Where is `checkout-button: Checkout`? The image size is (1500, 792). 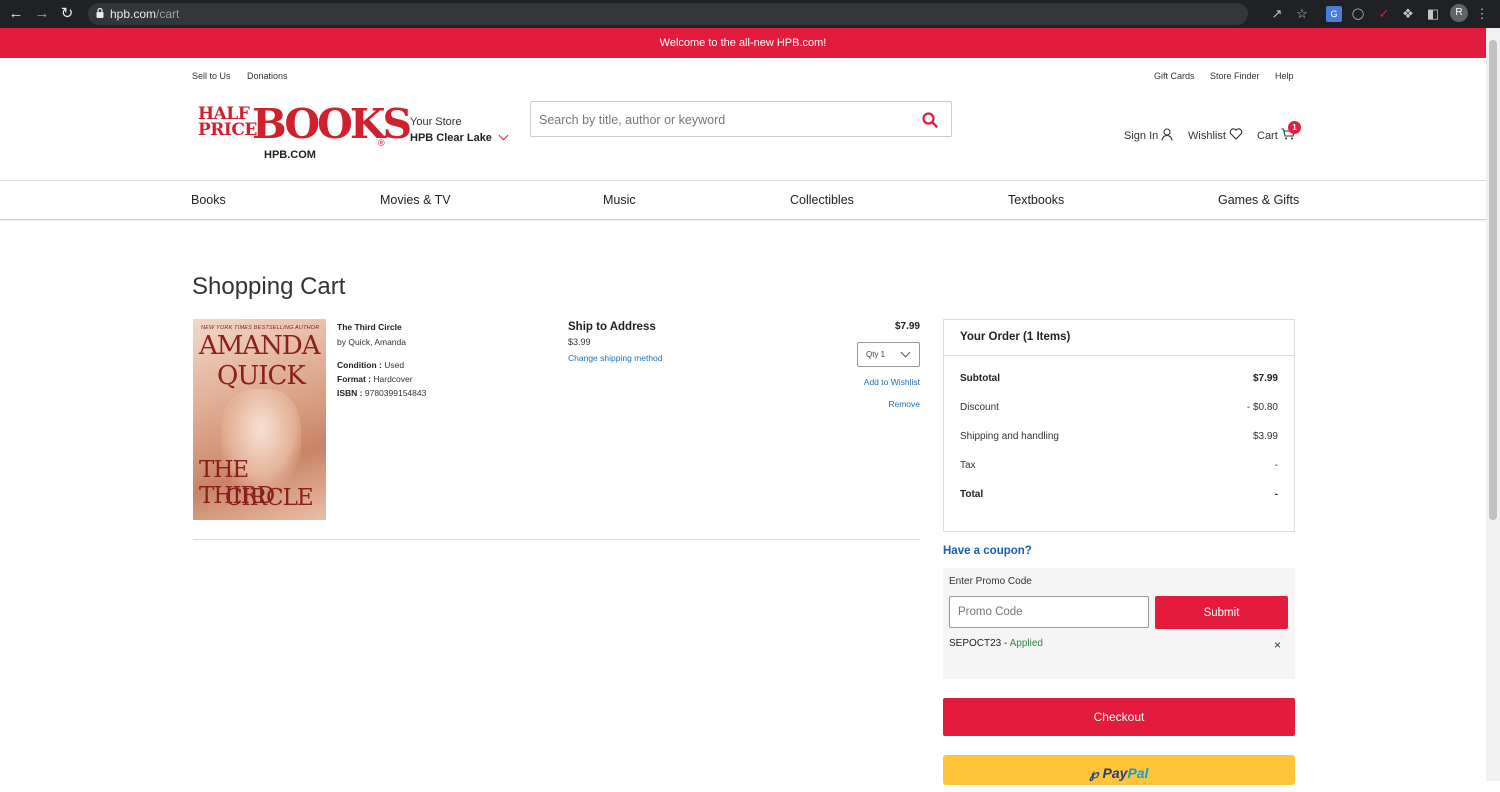
checkout-button: Checkout is located at coordinates (1119, 717).